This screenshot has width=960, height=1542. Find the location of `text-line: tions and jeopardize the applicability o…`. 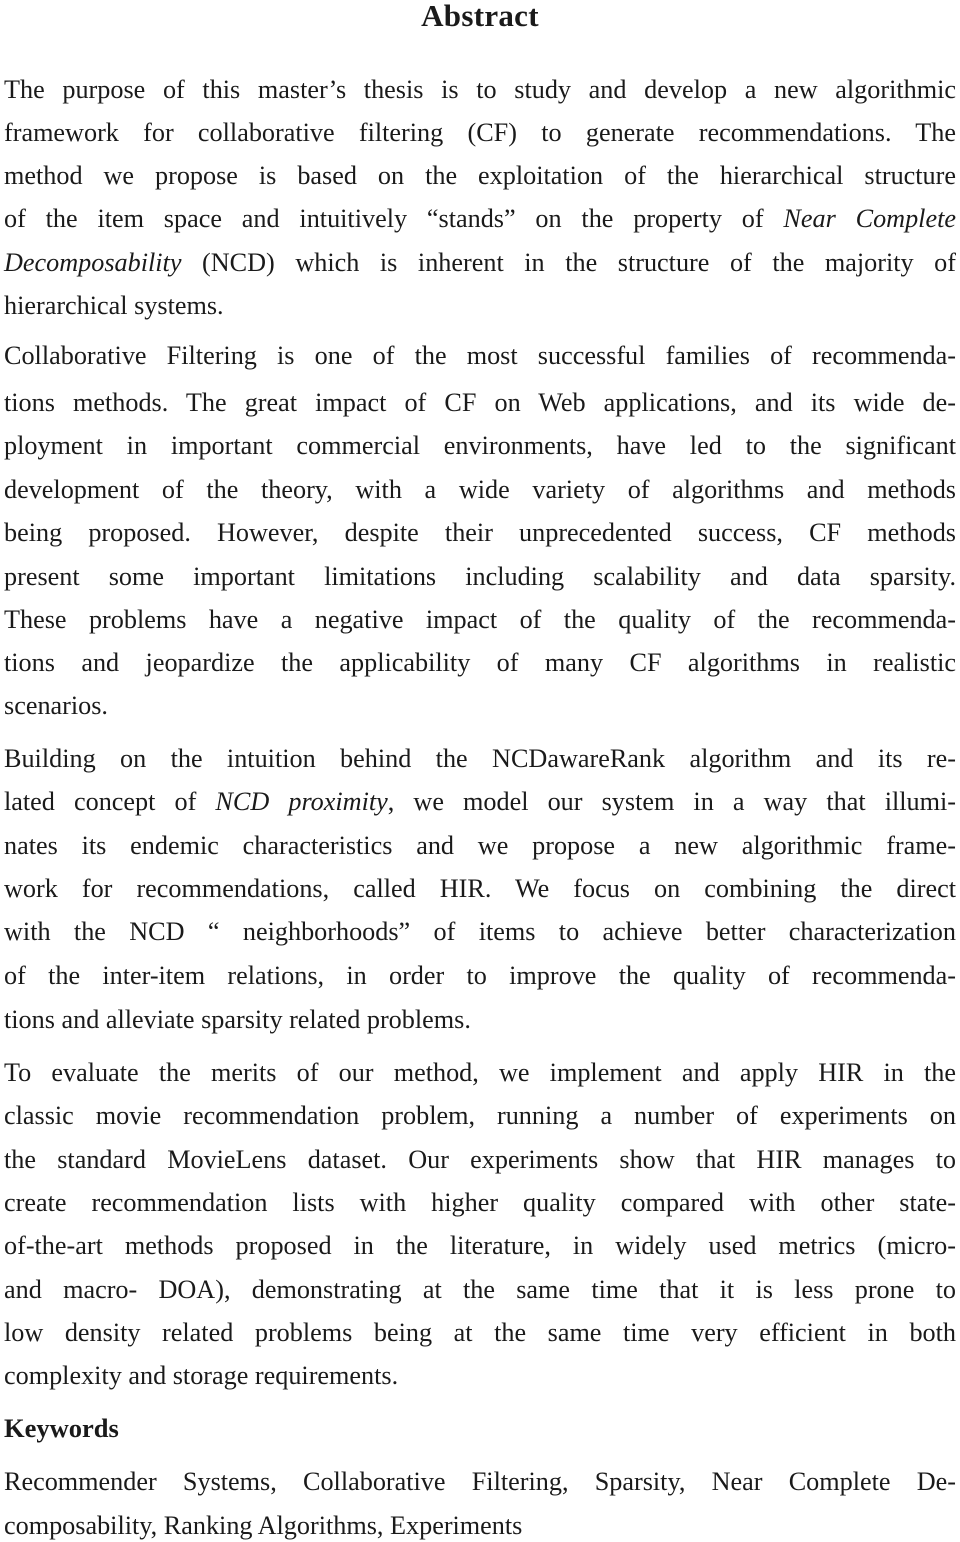

text-line: tions and jeopardize the applicability o… is located at coordinates (480, 662).